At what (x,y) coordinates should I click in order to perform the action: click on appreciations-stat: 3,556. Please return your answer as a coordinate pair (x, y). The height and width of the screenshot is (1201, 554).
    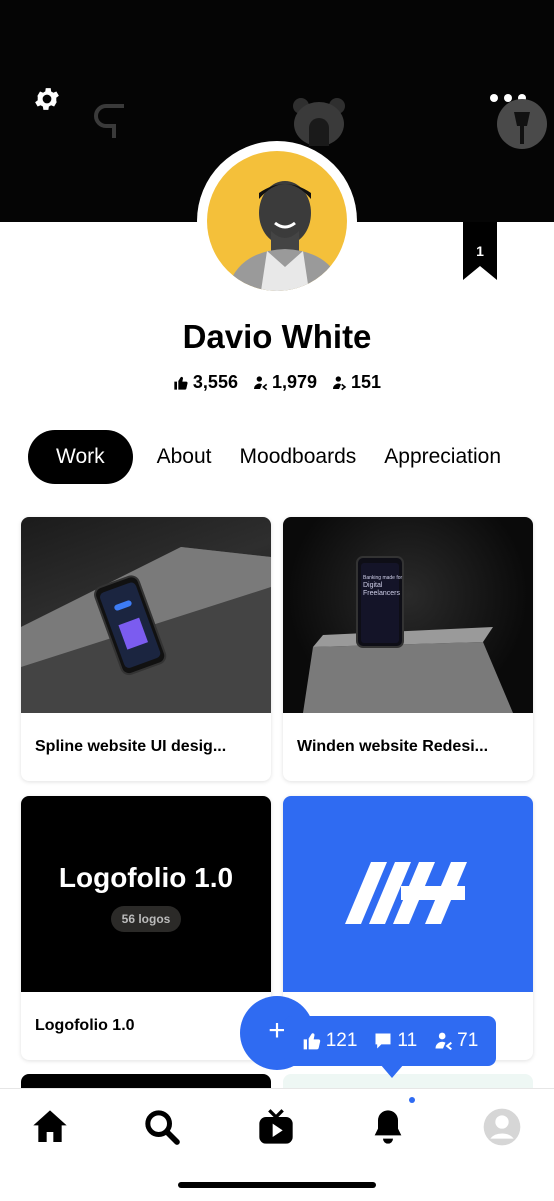
    Looking at the image, I should click on (205, 382).